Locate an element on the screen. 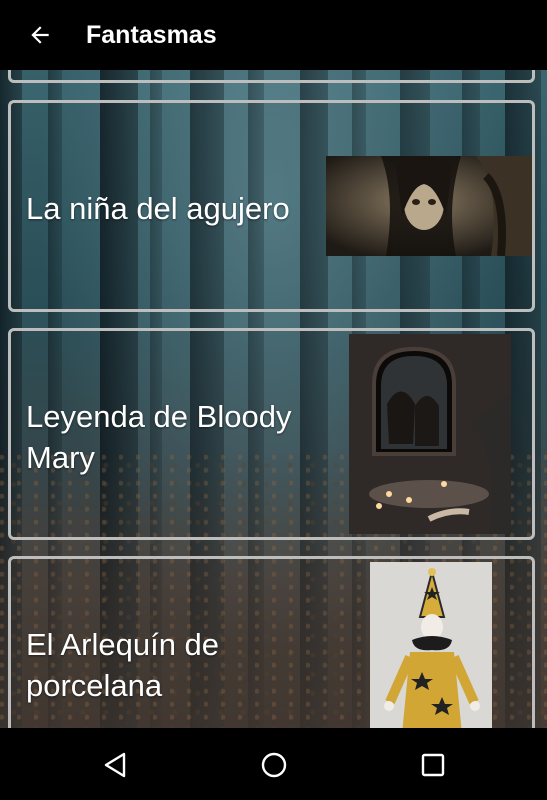 The width and height of the screenshot is (547, 800). nav-back-button is located at coordinates (115, 765).